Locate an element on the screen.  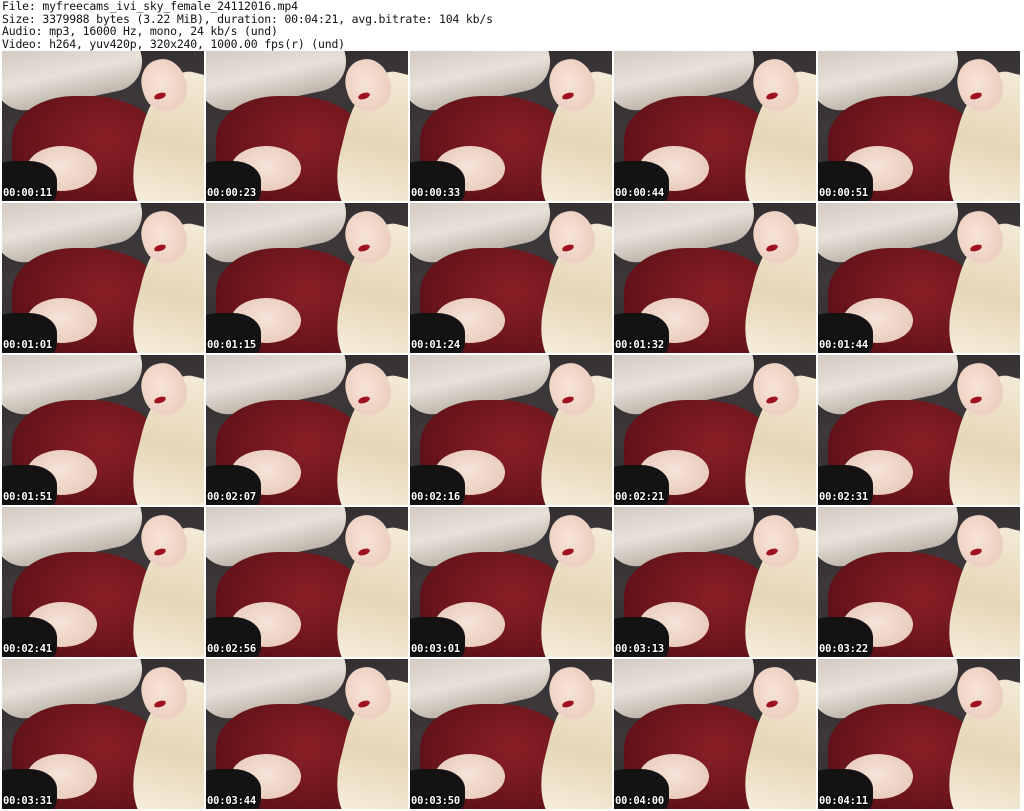
thumbnail-timestamp: 00:02:41 is located at coordinates (27, 649).